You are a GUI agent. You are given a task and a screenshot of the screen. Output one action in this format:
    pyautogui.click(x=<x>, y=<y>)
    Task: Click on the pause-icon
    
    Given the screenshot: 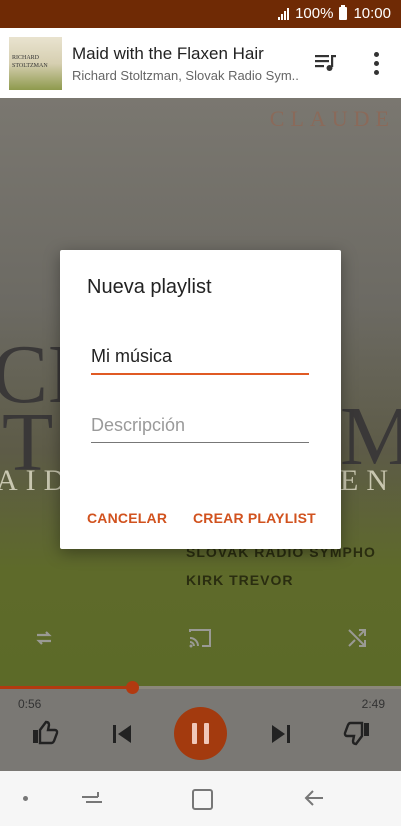 What is the action you would take?
    pyautogui.click(x=194, y=733)
    